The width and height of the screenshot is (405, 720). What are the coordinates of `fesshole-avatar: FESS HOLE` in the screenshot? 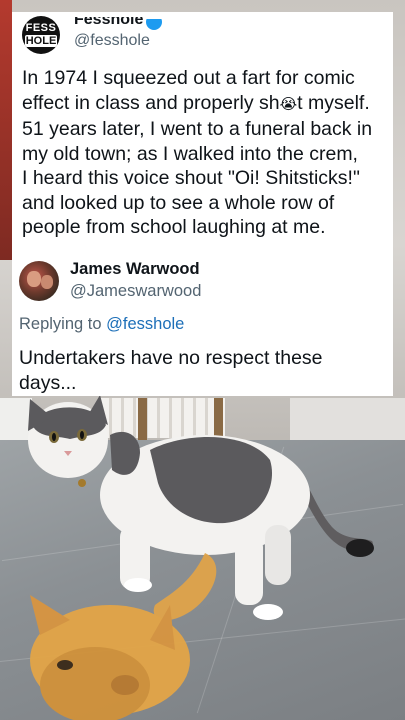 It's located at (41, 35).